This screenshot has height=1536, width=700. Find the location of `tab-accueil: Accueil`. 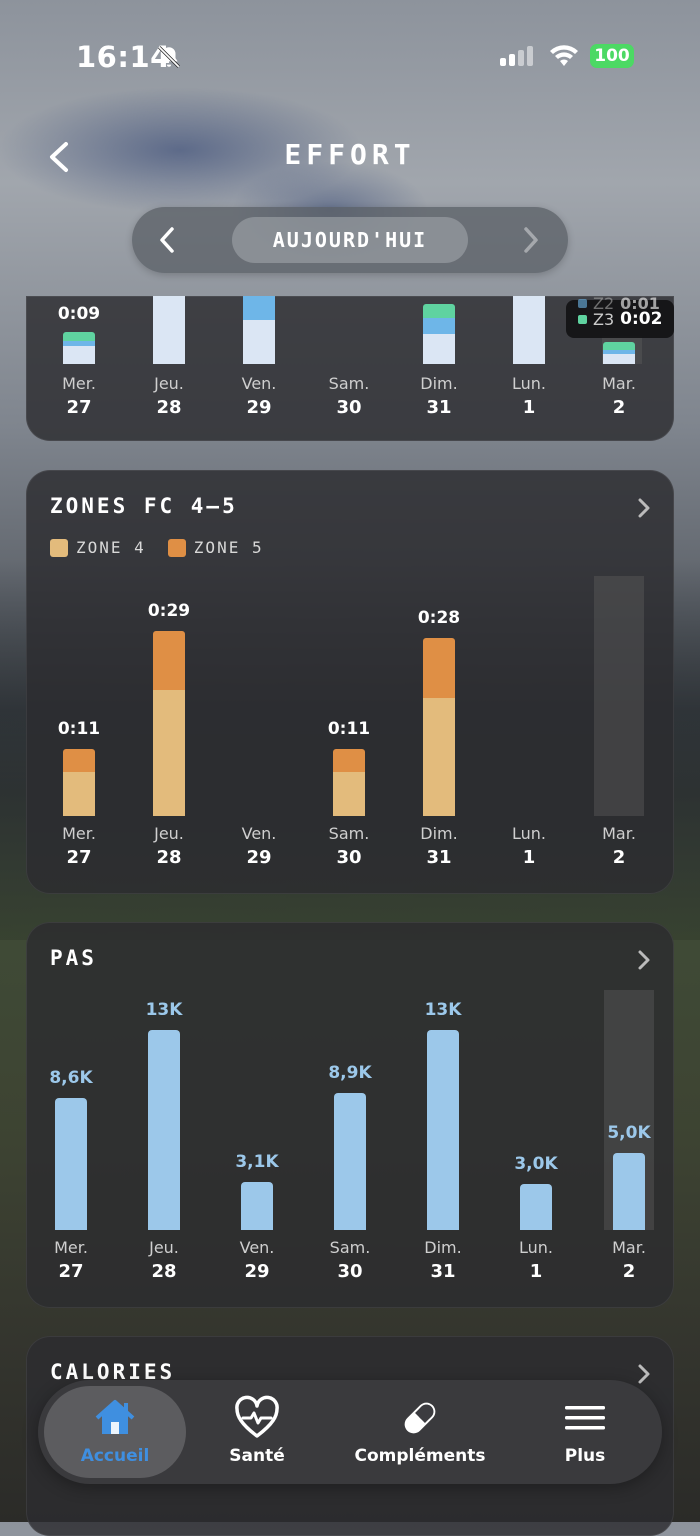

tab-accueil: Accueil is located at coordinates (115, 1432).